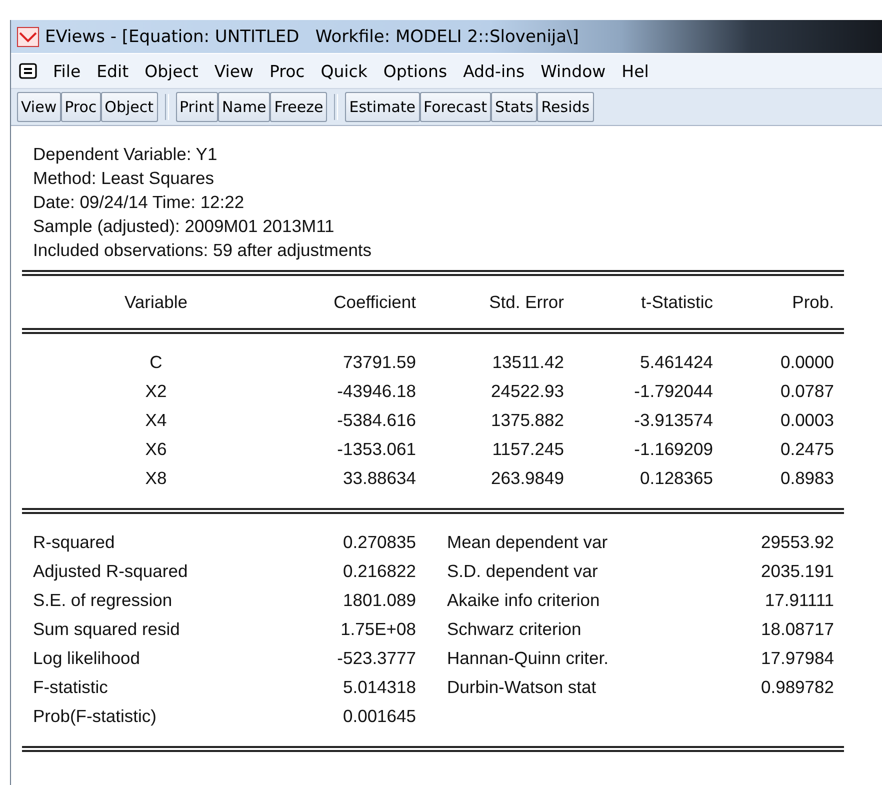 This screenshot has width=882, height=785. What do you see at coordinates (28, 36) in the screenshot?
I see `app-logo-icon` at bounding box center [28, 36].